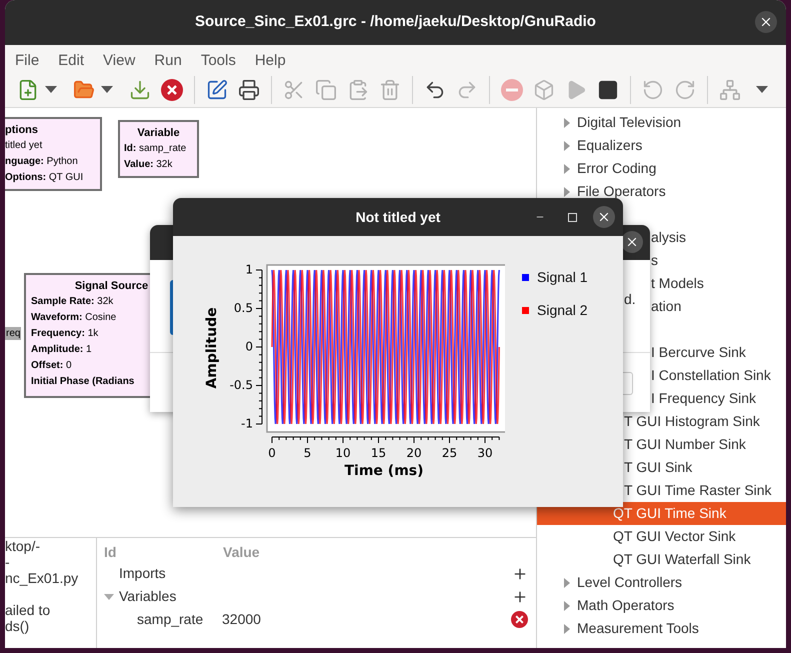 The width and height of the screenshot is (791, 653). I want to click on axis-tick-label: 15, so click(378, 453).